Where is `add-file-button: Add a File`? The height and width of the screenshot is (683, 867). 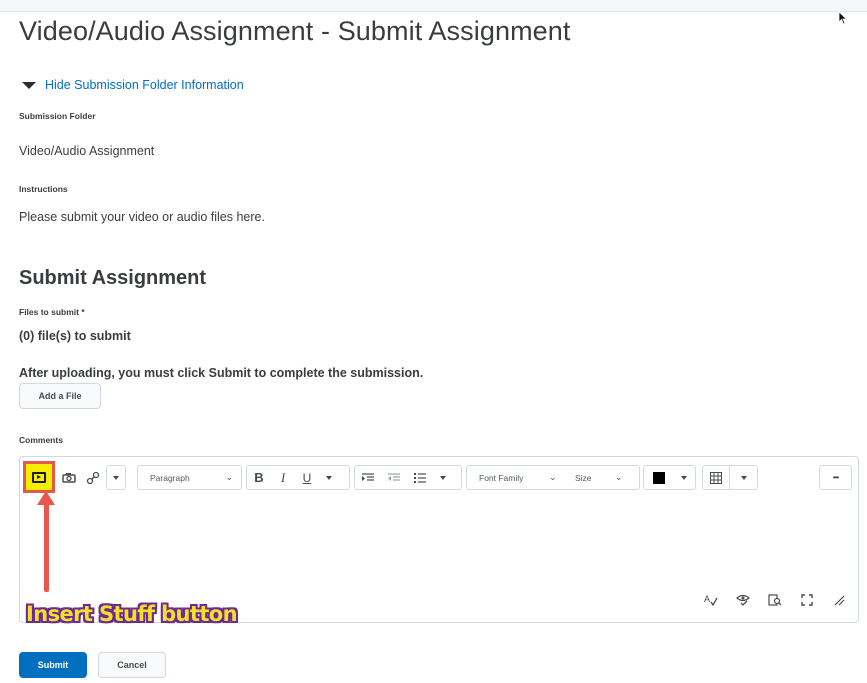
add-file-button: Add a File is located at coordinates (60, 396).